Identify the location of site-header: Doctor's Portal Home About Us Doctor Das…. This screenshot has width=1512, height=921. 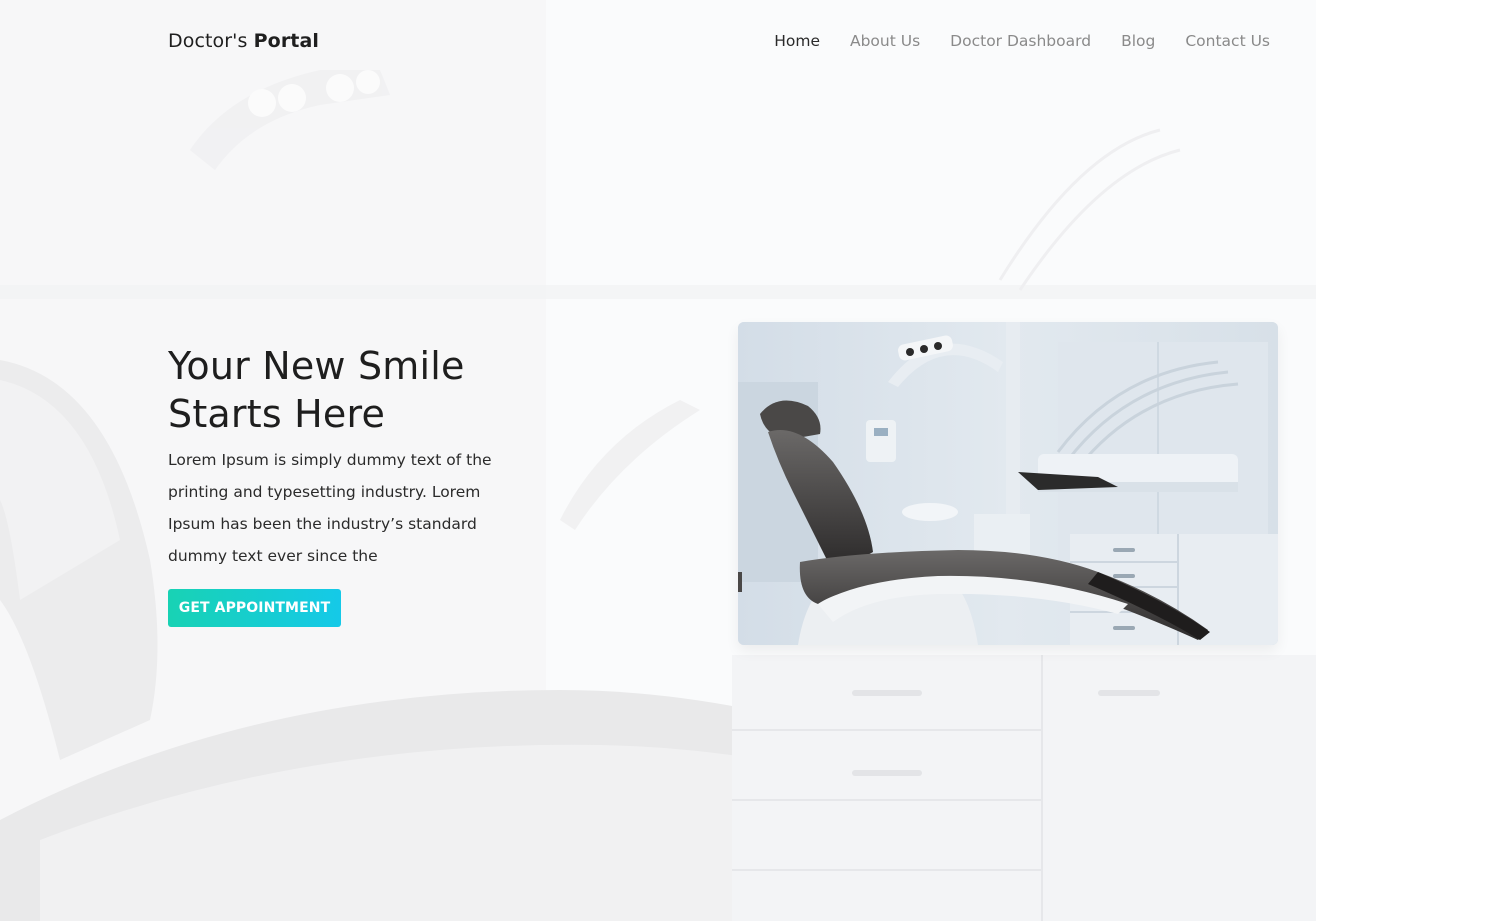
(719, 43).